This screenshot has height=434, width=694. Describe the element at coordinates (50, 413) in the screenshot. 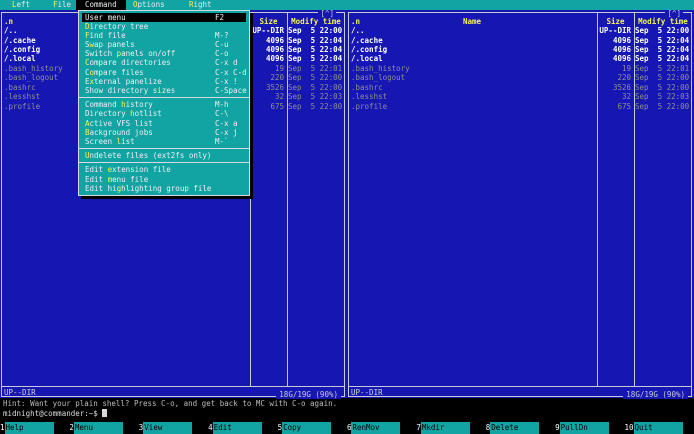

I see `prompt-text: midnight@commander:~$` at that location.